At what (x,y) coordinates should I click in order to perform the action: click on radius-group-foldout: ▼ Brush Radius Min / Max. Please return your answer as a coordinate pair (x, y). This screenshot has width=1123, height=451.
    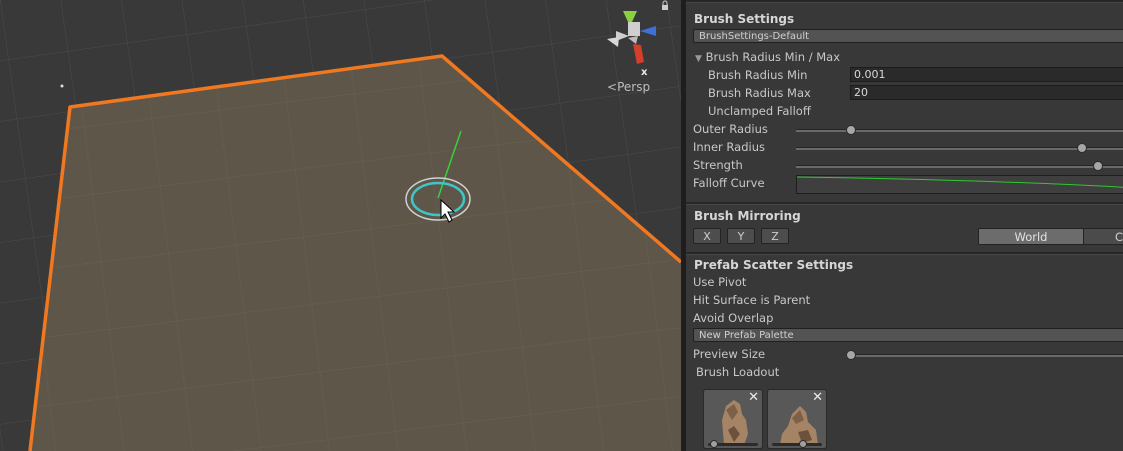
    Looking at the image, I should click on (767, 57).